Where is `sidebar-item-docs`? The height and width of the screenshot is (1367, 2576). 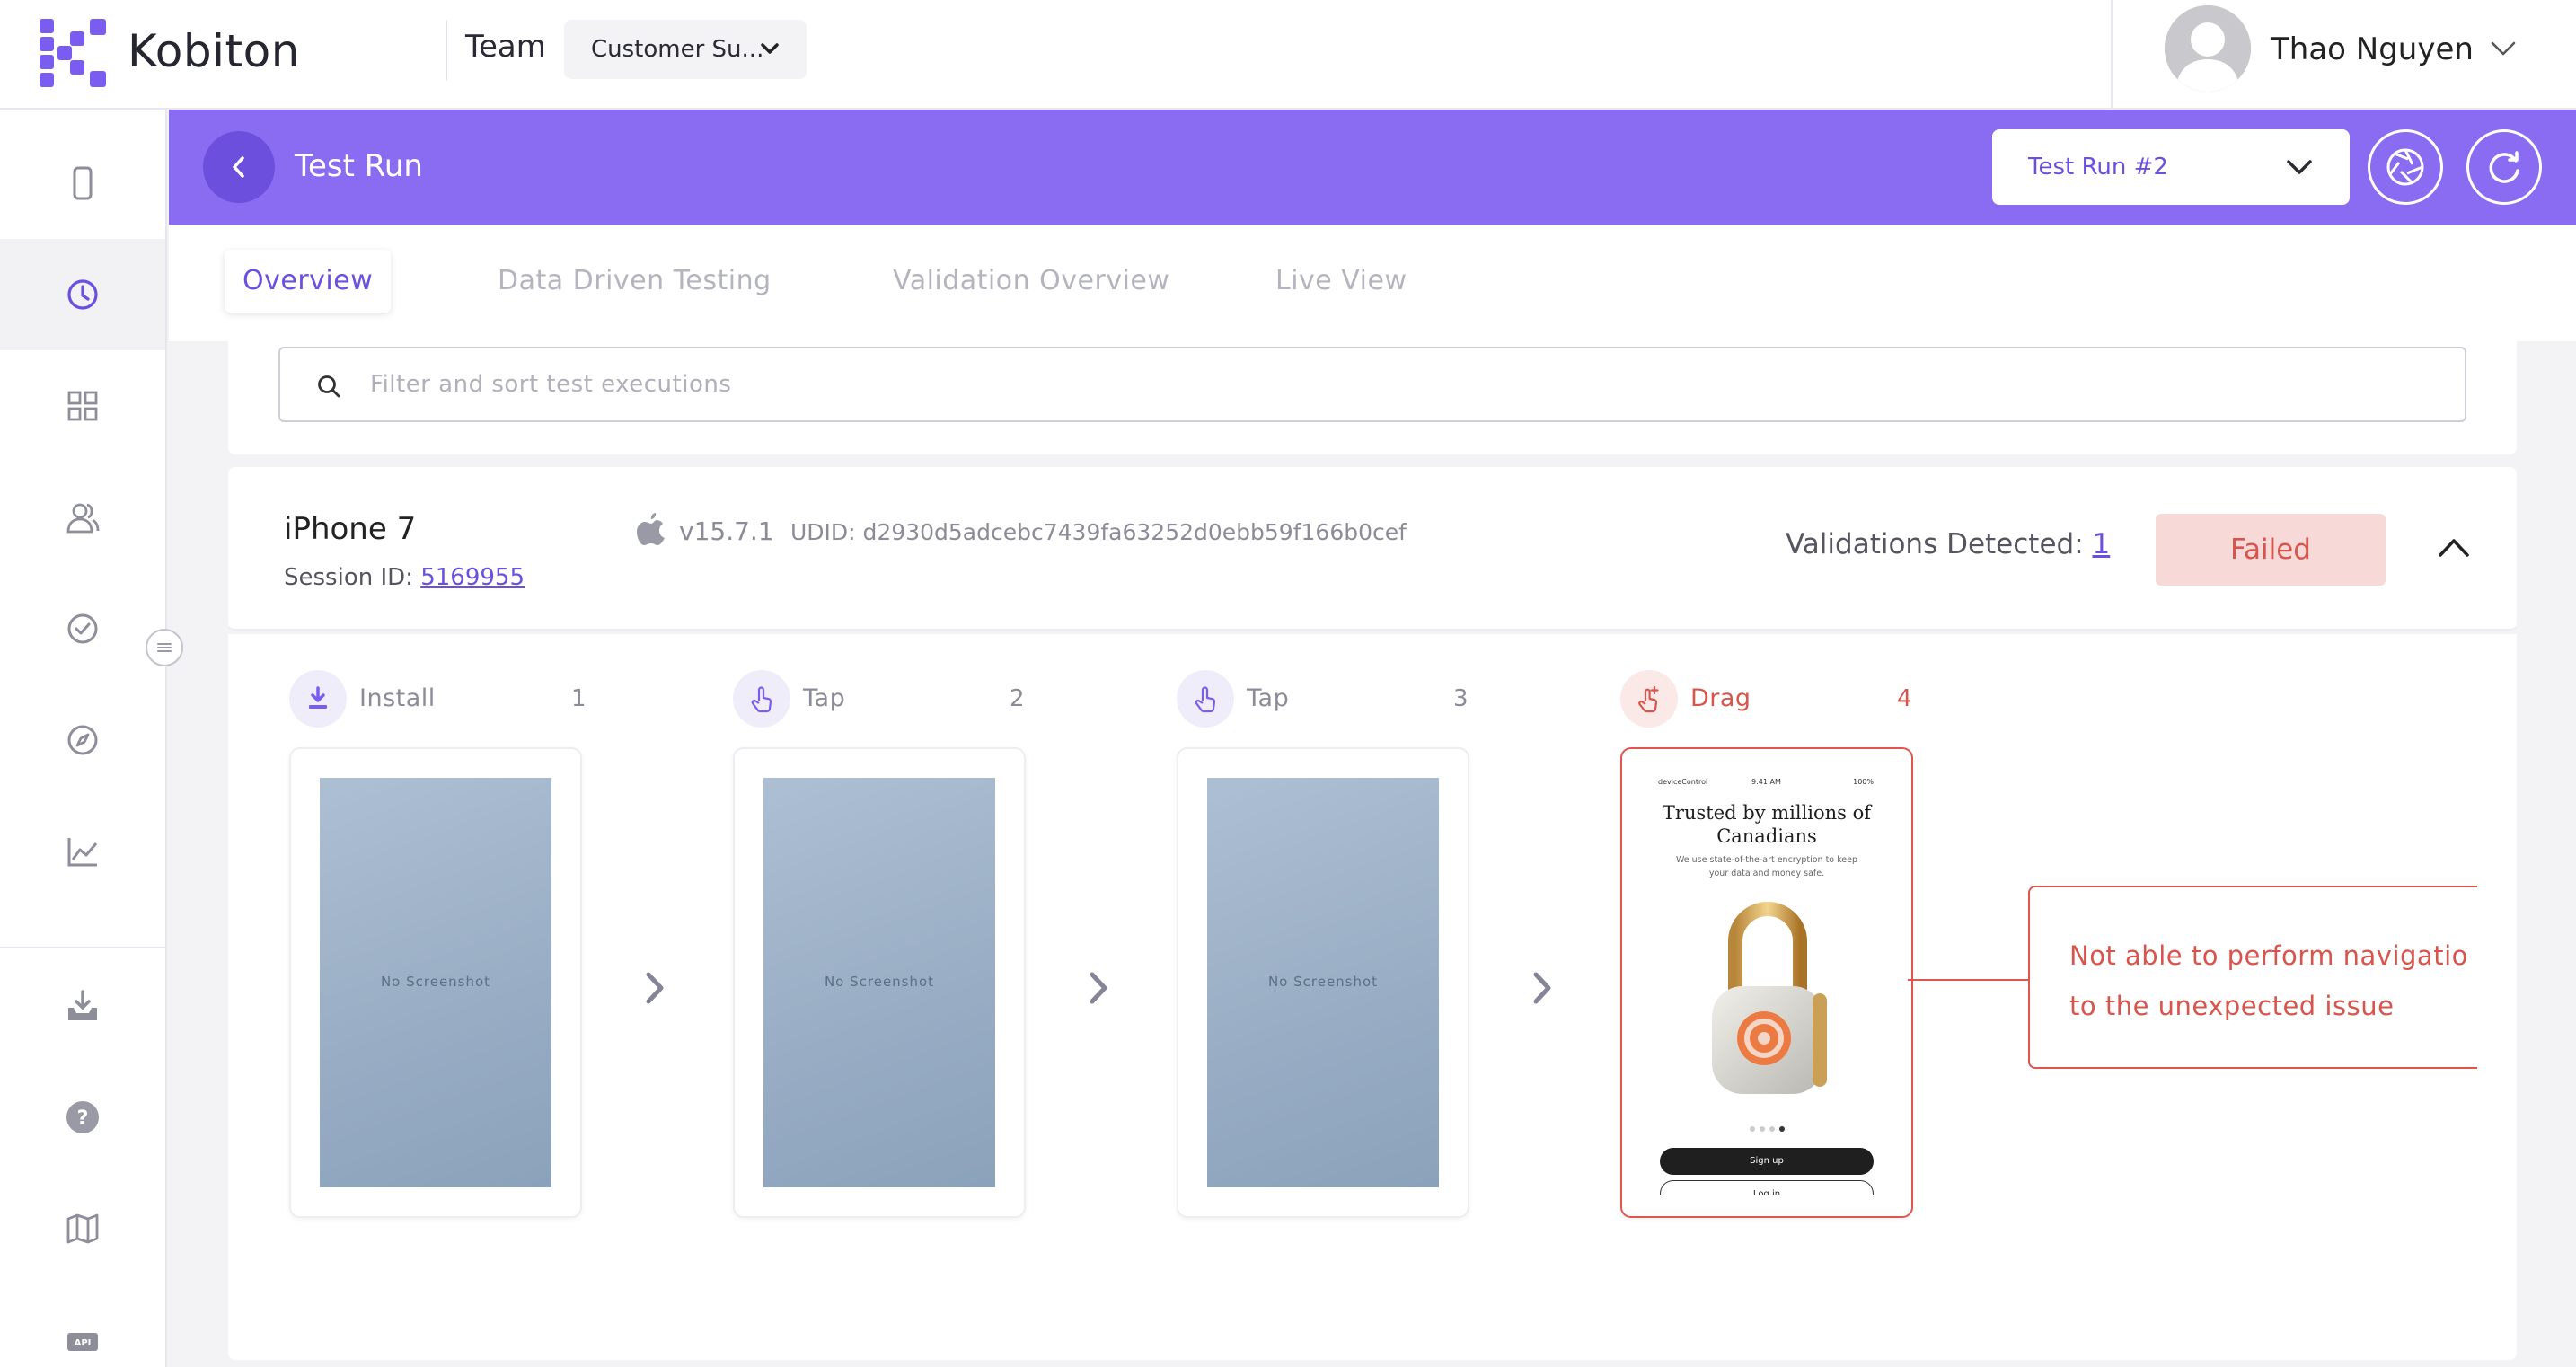
sidebar-item-docs is located at coordinates (82, 1228).